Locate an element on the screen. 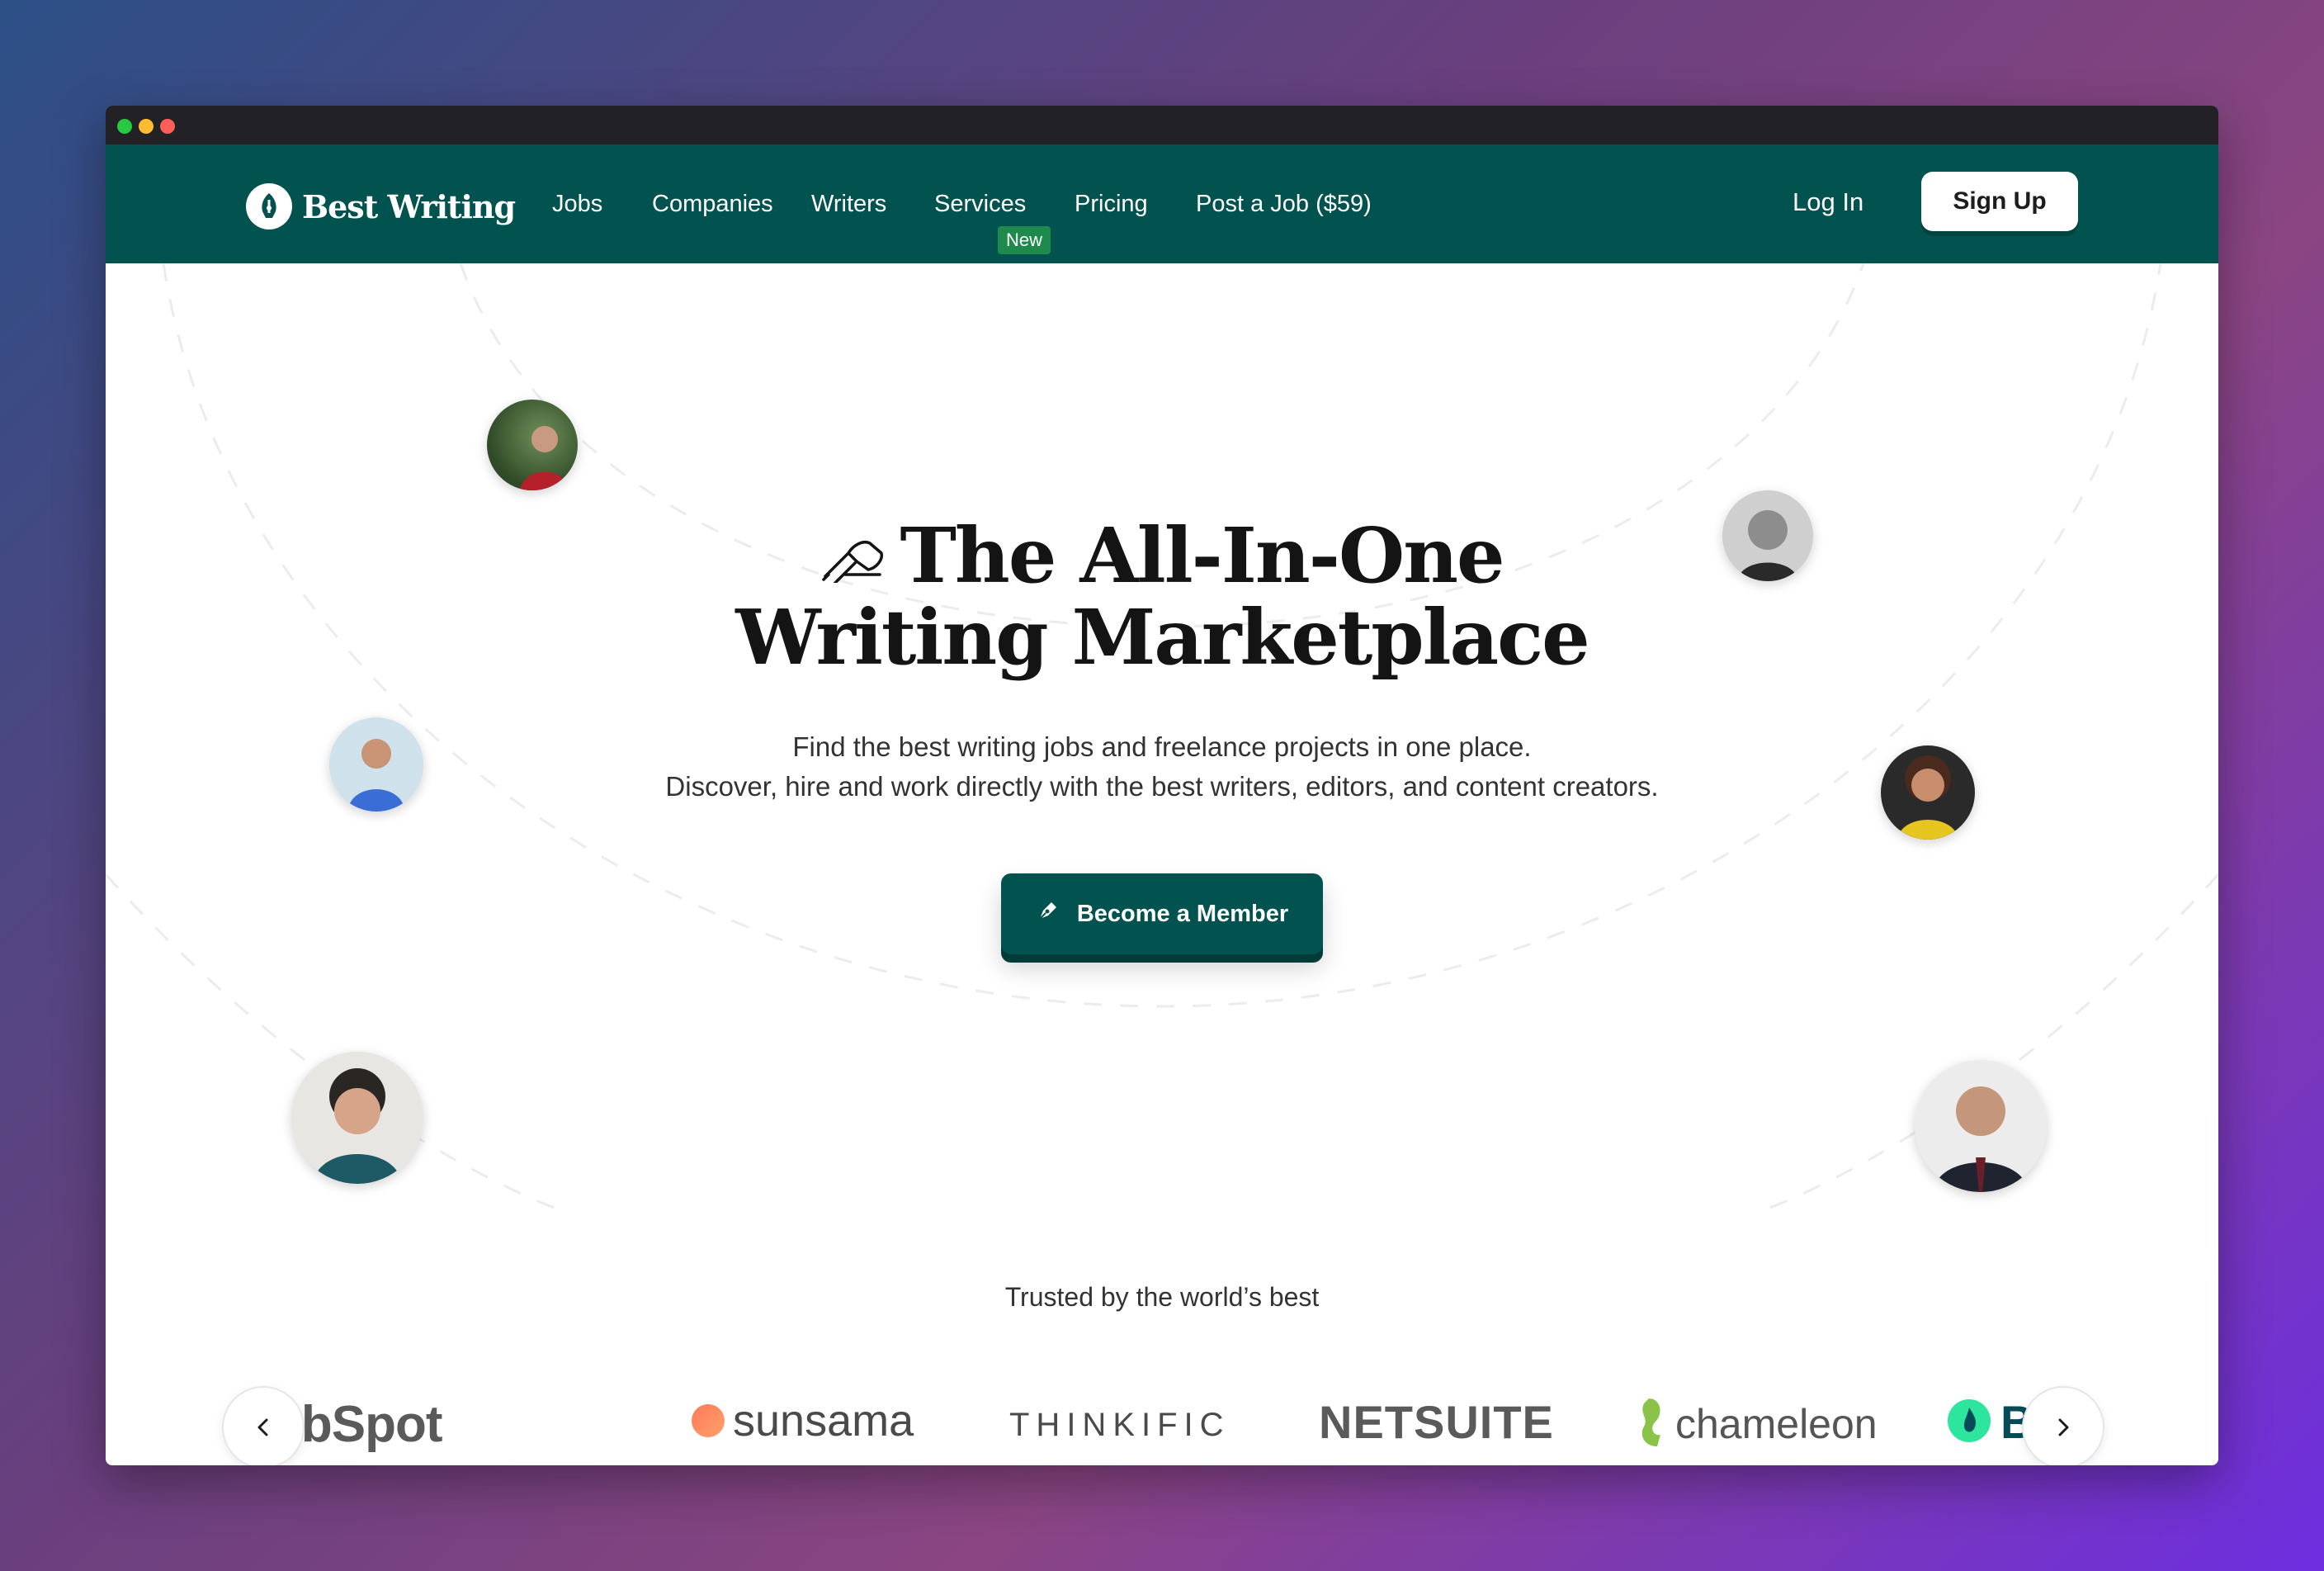 Image resolution: width=2324 pixels, height=1571 pixels. window-control-green is located at coordinates (125, 126).